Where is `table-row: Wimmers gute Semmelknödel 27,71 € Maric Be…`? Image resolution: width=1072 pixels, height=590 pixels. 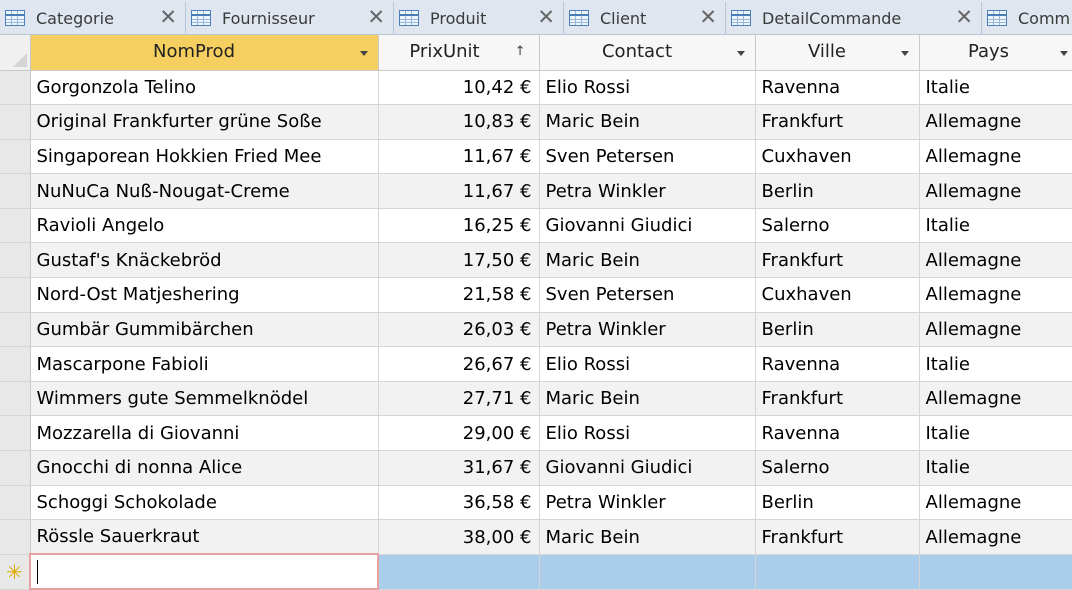
table-row: Wimmers gute Semmelknödel 27,71 € Maric Be… is located at coordinates (536, 399).